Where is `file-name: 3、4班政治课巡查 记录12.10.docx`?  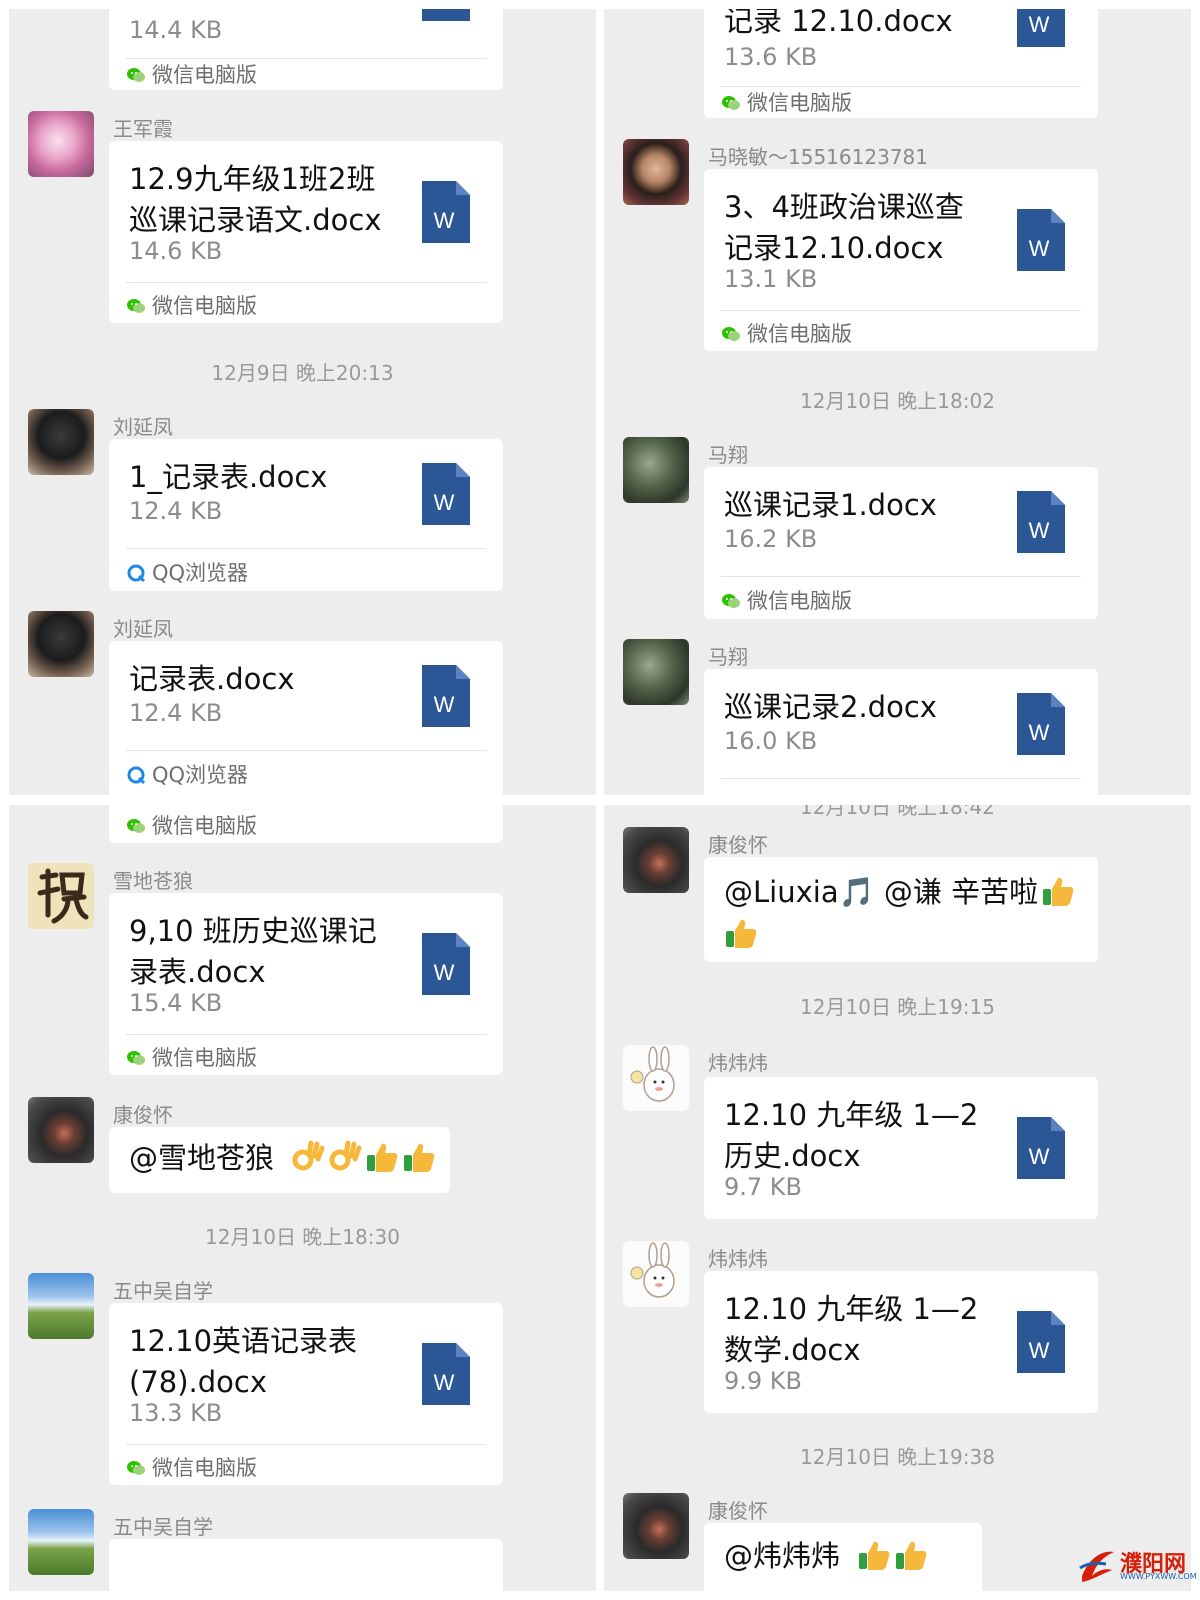 file-name: 3、4班政治课巡查 记录12.10.docx is located at coordinates (844, 227).